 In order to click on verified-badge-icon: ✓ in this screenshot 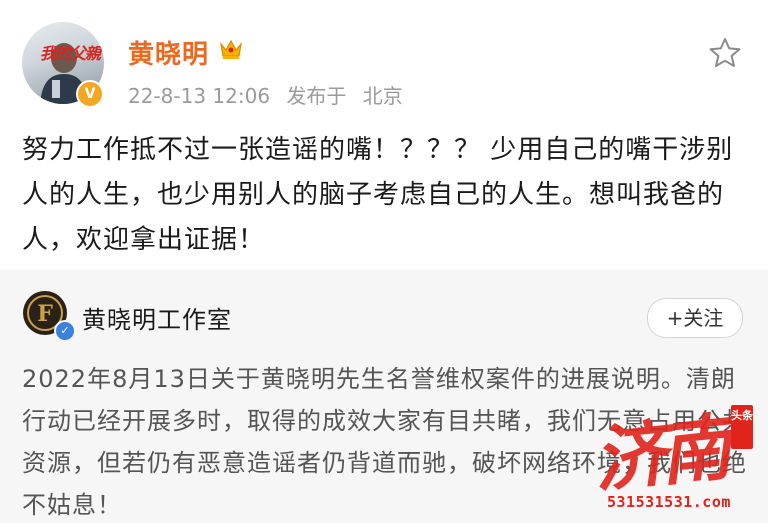, I will do `click(65, 331)`.